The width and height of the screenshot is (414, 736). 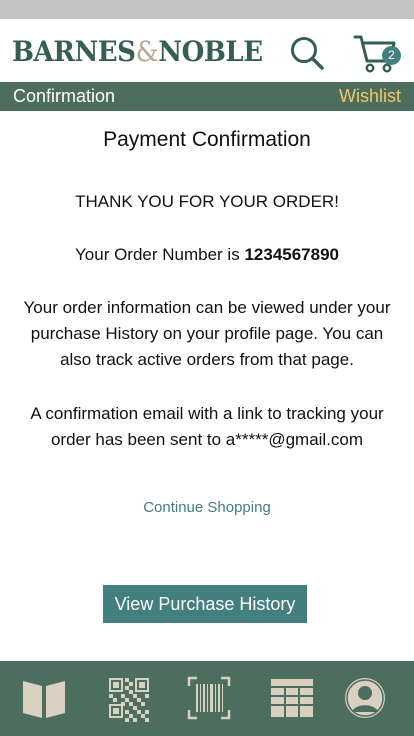 What do you see at coordinates (207, 9) in the screenshot?
I see `status-bar` at bounding box center [207, 9].